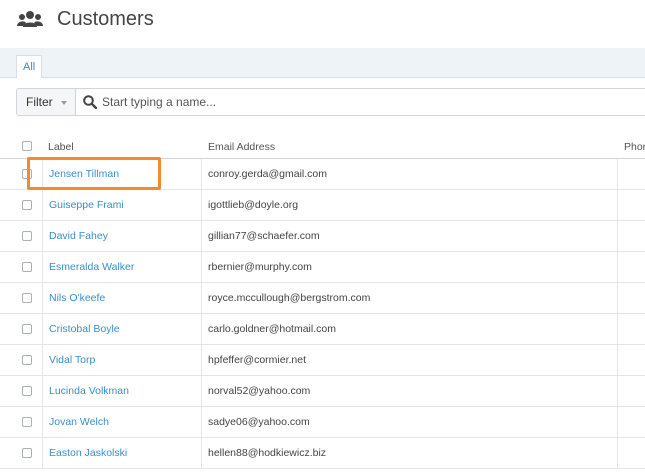 The image size is (645, 476). Describe the element at coordinates (88, 453) in the screenshot. I see `customer-name-link: Easton Jaskolski` at that location.